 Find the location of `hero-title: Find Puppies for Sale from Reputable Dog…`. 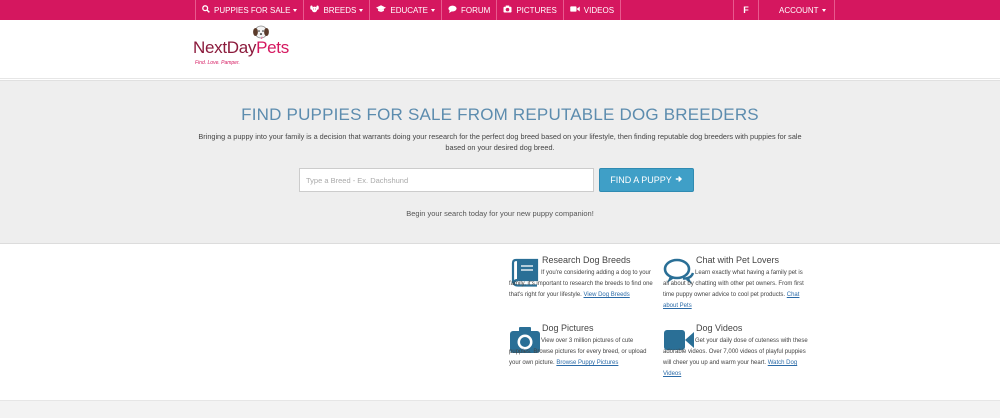

hero-title: Find Puppies for Sale from Reputable Dog… is located at coordinates (500, 114).